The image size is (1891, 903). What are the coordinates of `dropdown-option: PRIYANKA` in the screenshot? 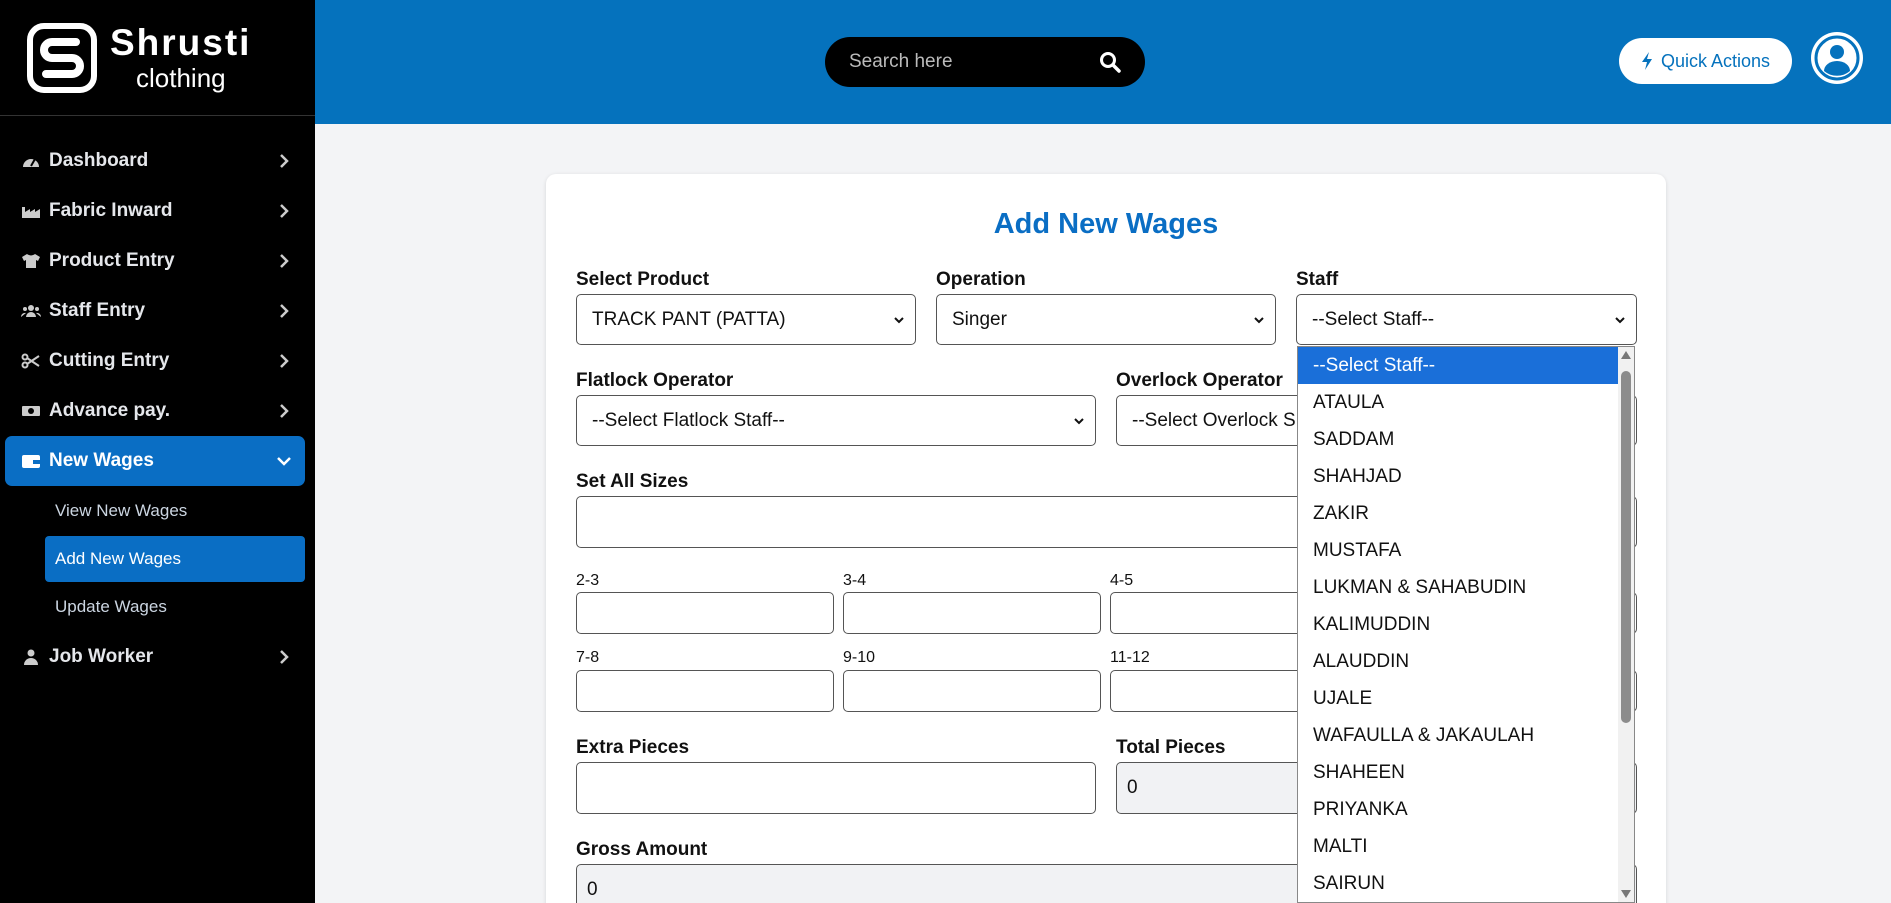 It's located at (1458, 809).